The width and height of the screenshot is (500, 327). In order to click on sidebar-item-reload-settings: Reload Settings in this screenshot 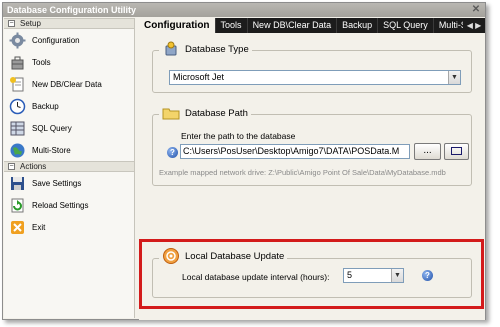, I will do `click(69, 205)`.